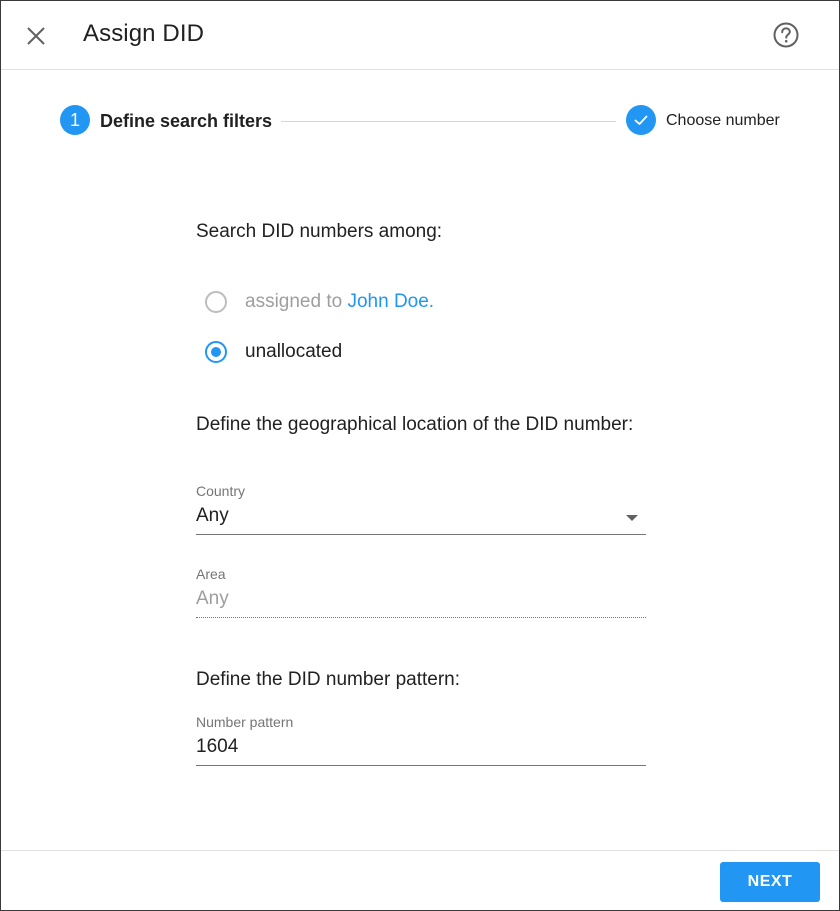 The height and width of the screenshot is (911, 840). What do you see at coordinates (296, 301) in the screenshot?
I see `radio-assigned-label: assigned to` at bounding box center [296, 301].